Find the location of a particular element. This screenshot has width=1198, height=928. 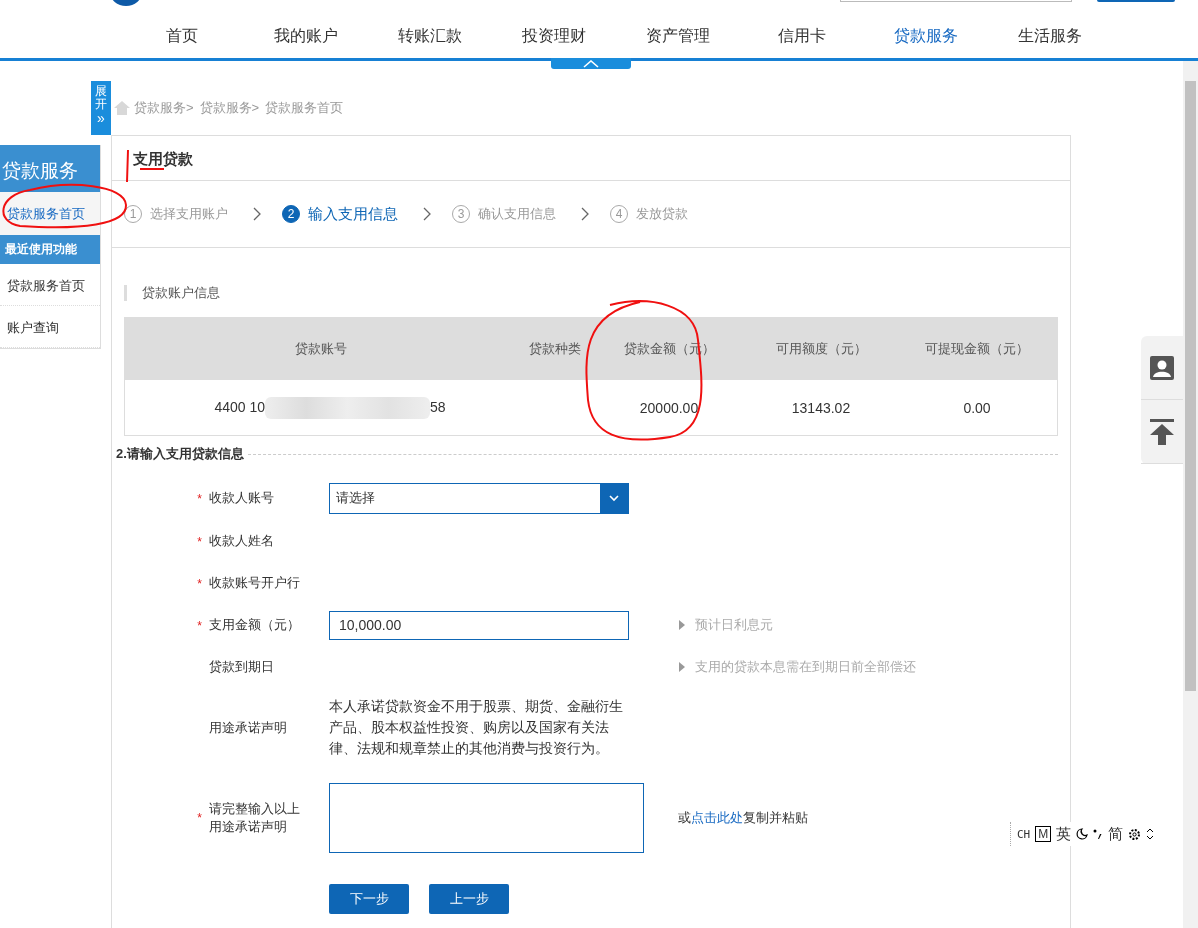

ime-label: 英 is located at coordinates (1064, 834).